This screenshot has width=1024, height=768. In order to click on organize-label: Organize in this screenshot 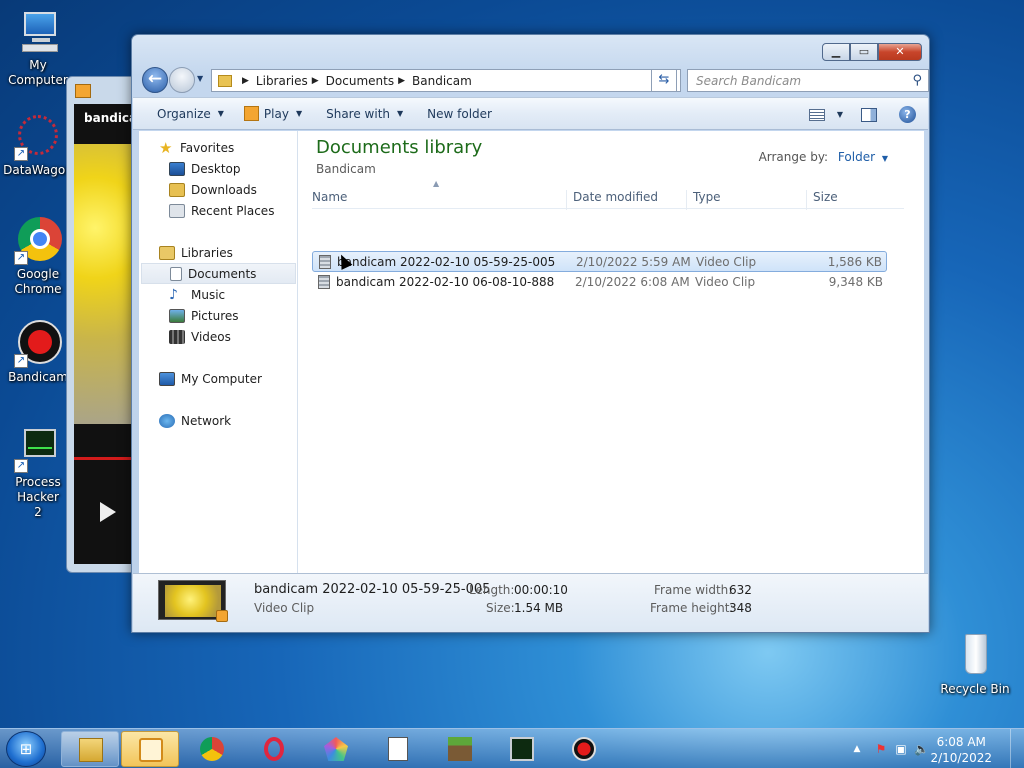, I will do `click(184, 113)`.